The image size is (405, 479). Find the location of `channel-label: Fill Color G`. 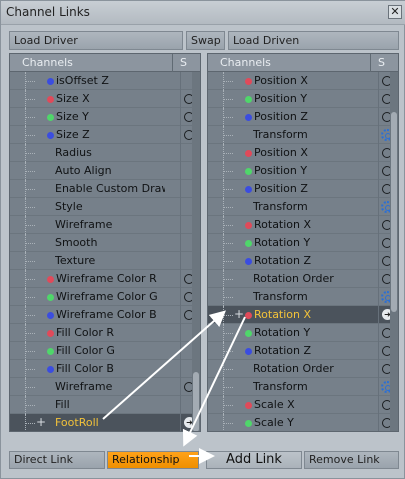

channel-label: Fill Color G is located at coordinates (85, 350).